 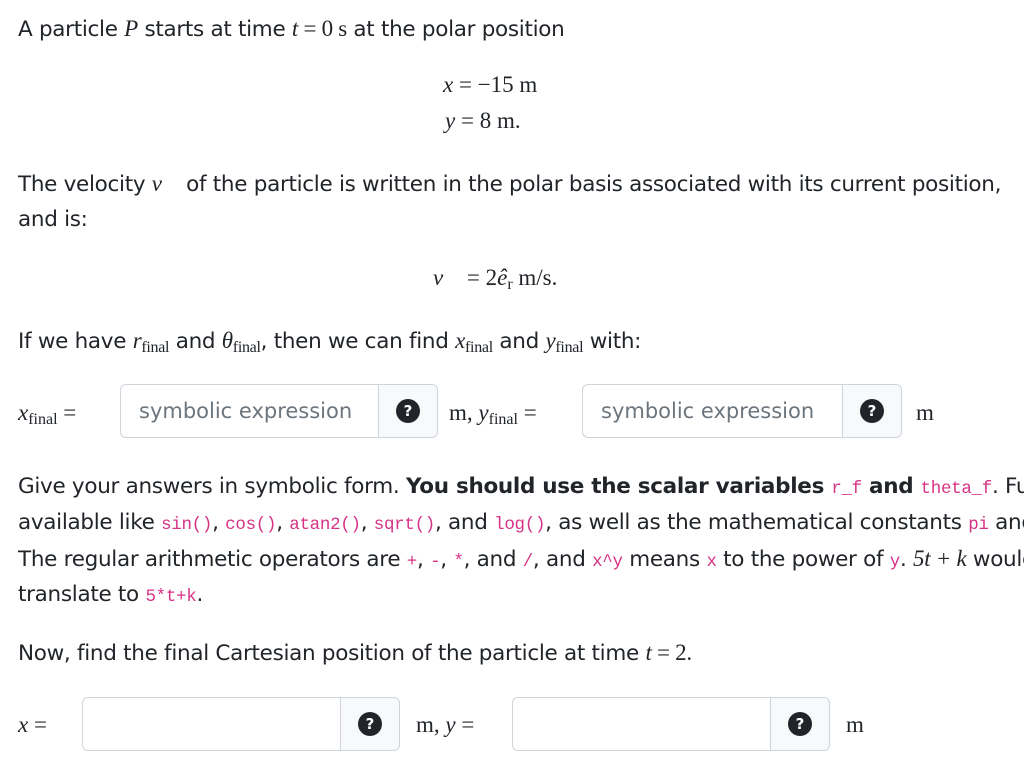 I want to click on x-final-unit: m, so click(x=925, y=412).